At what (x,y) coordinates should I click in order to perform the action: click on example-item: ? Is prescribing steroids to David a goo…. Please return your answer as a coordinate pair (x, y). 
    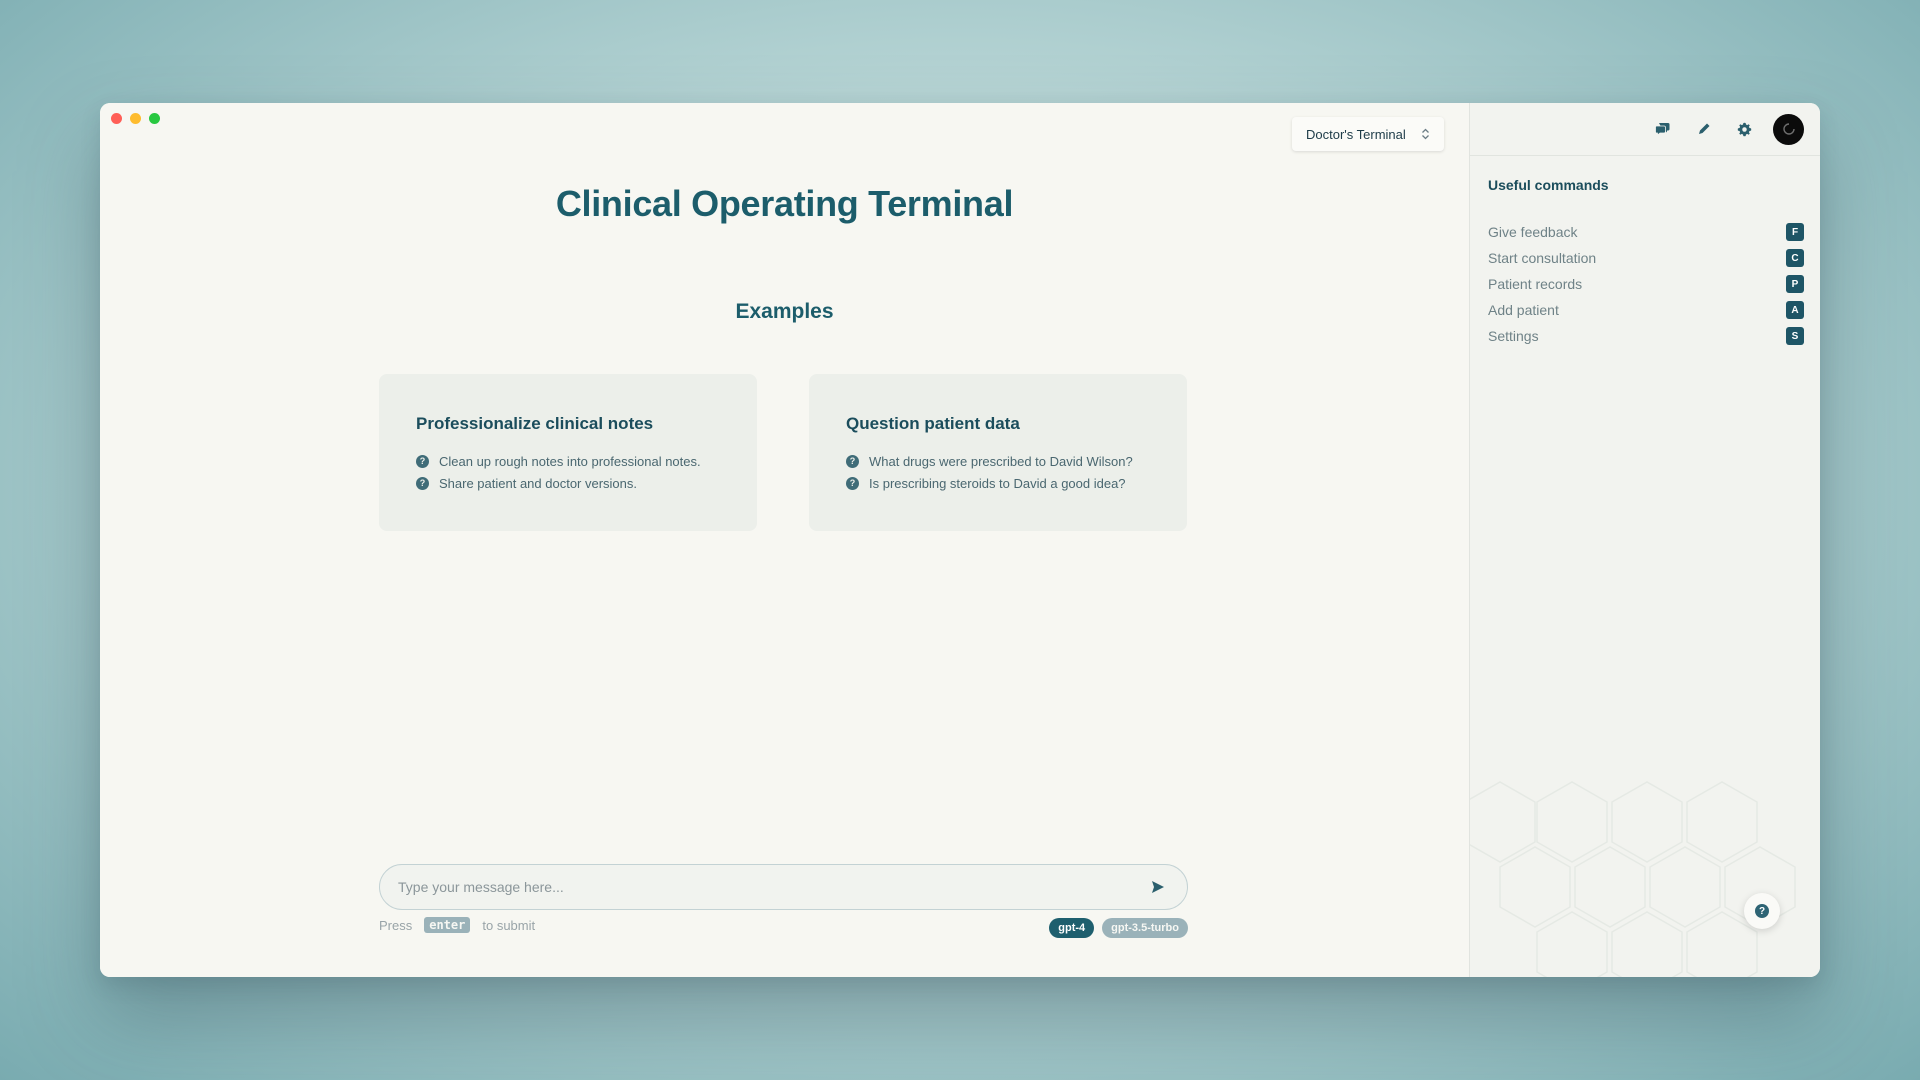
    Looking at the image, I should click on (998, 483).